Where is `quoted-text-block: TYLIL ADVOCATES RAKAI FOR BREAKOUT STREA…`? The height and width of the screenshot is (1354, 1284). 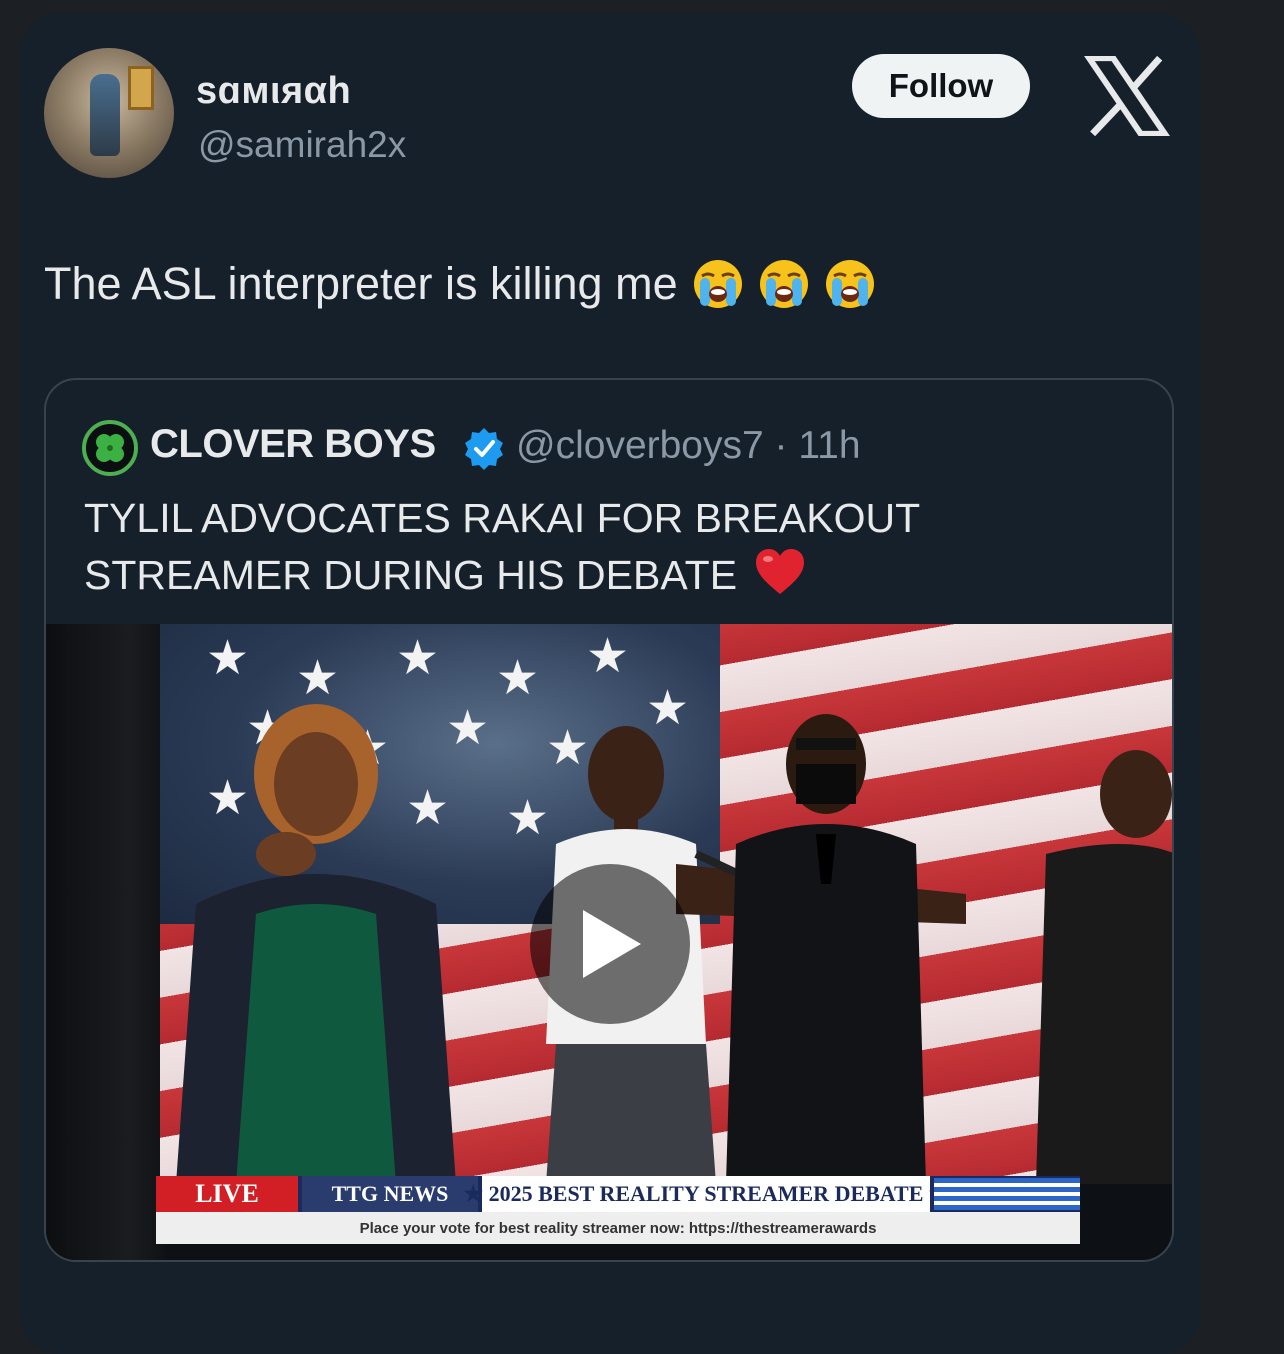 quoted-text-block: TYLIL ADVOCATES RAKAI FOR BREAKOUT STREA… is located at coordinates (614, 547).